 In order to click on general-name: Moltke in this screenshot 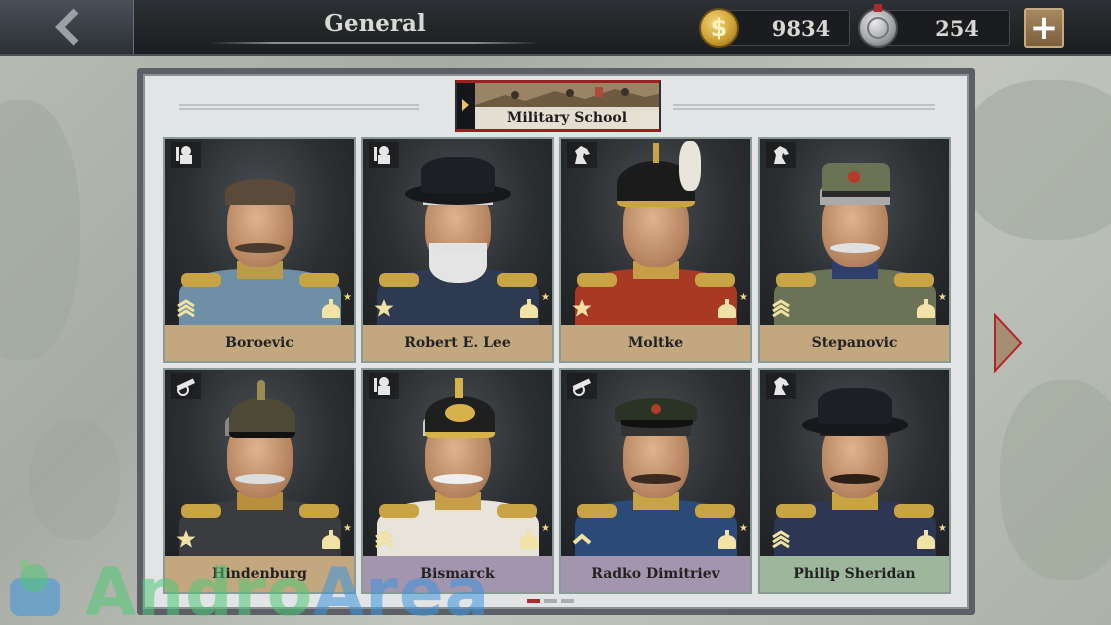, I will do `click(655, 343)`.